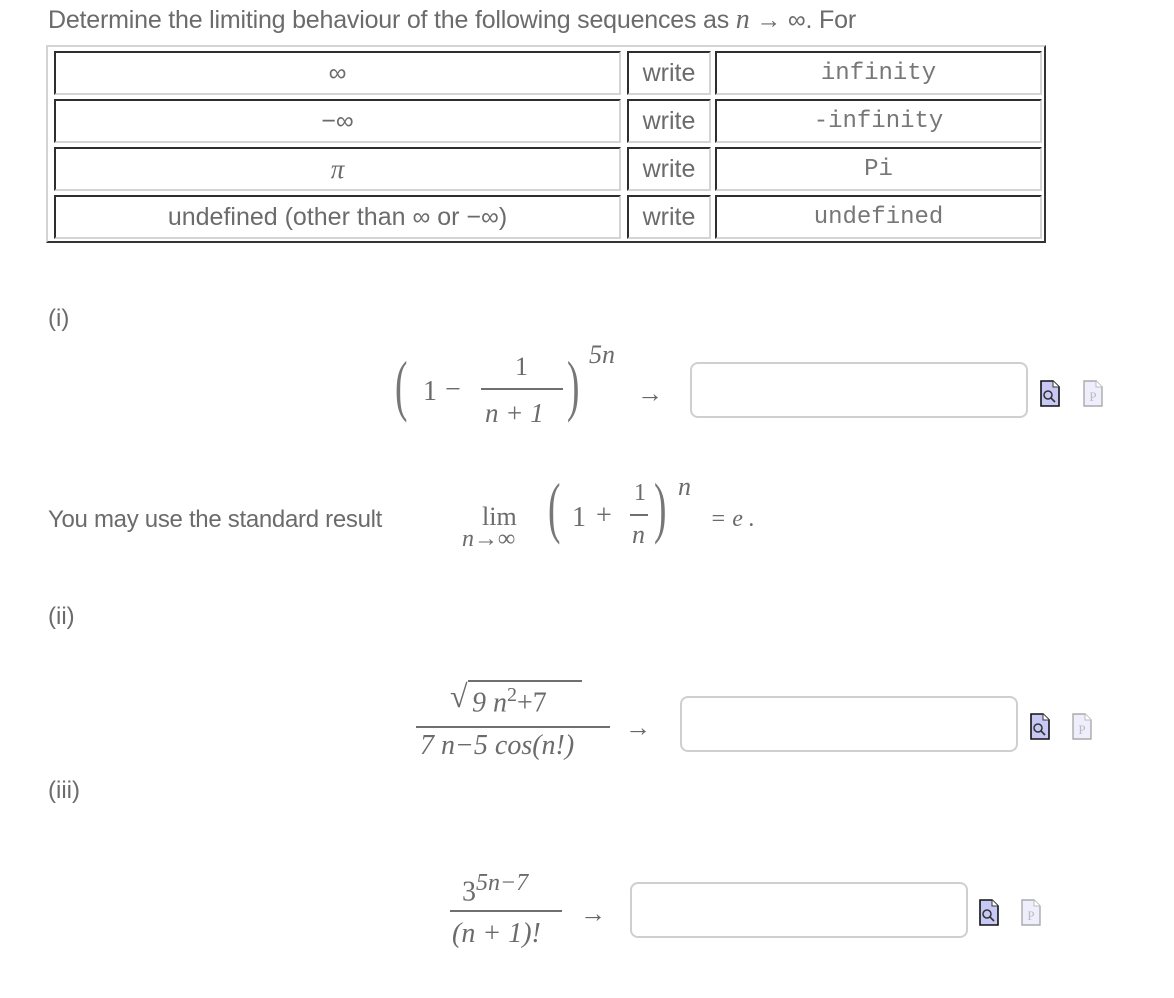 Image resolution: width=1174 pixels, height=998 pixels. What do you see at coordinates (453, 389) in the screenshot?
I see `expr-minus: −` at bounding box center [453, 389].